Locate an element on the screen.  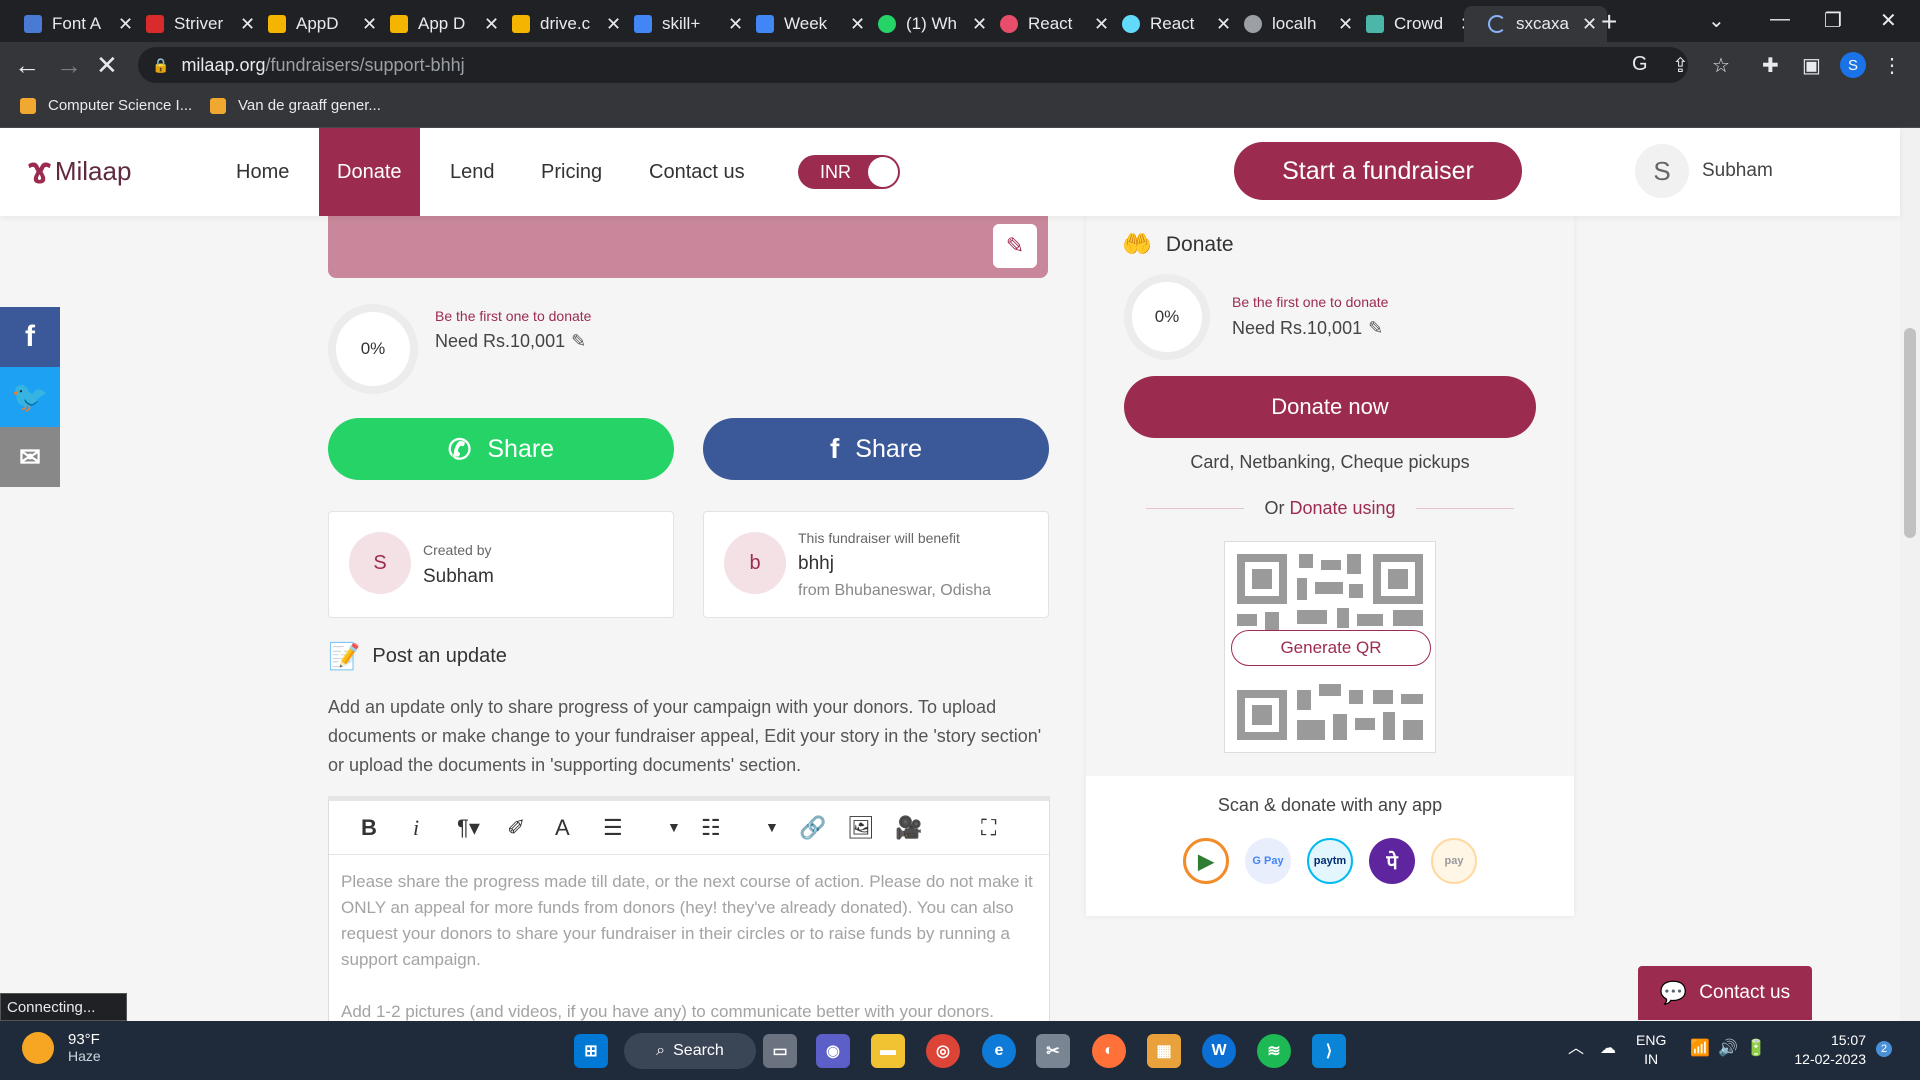
contact-us-float-button: 💬 Contact us is located at coordinates (1725, 993).